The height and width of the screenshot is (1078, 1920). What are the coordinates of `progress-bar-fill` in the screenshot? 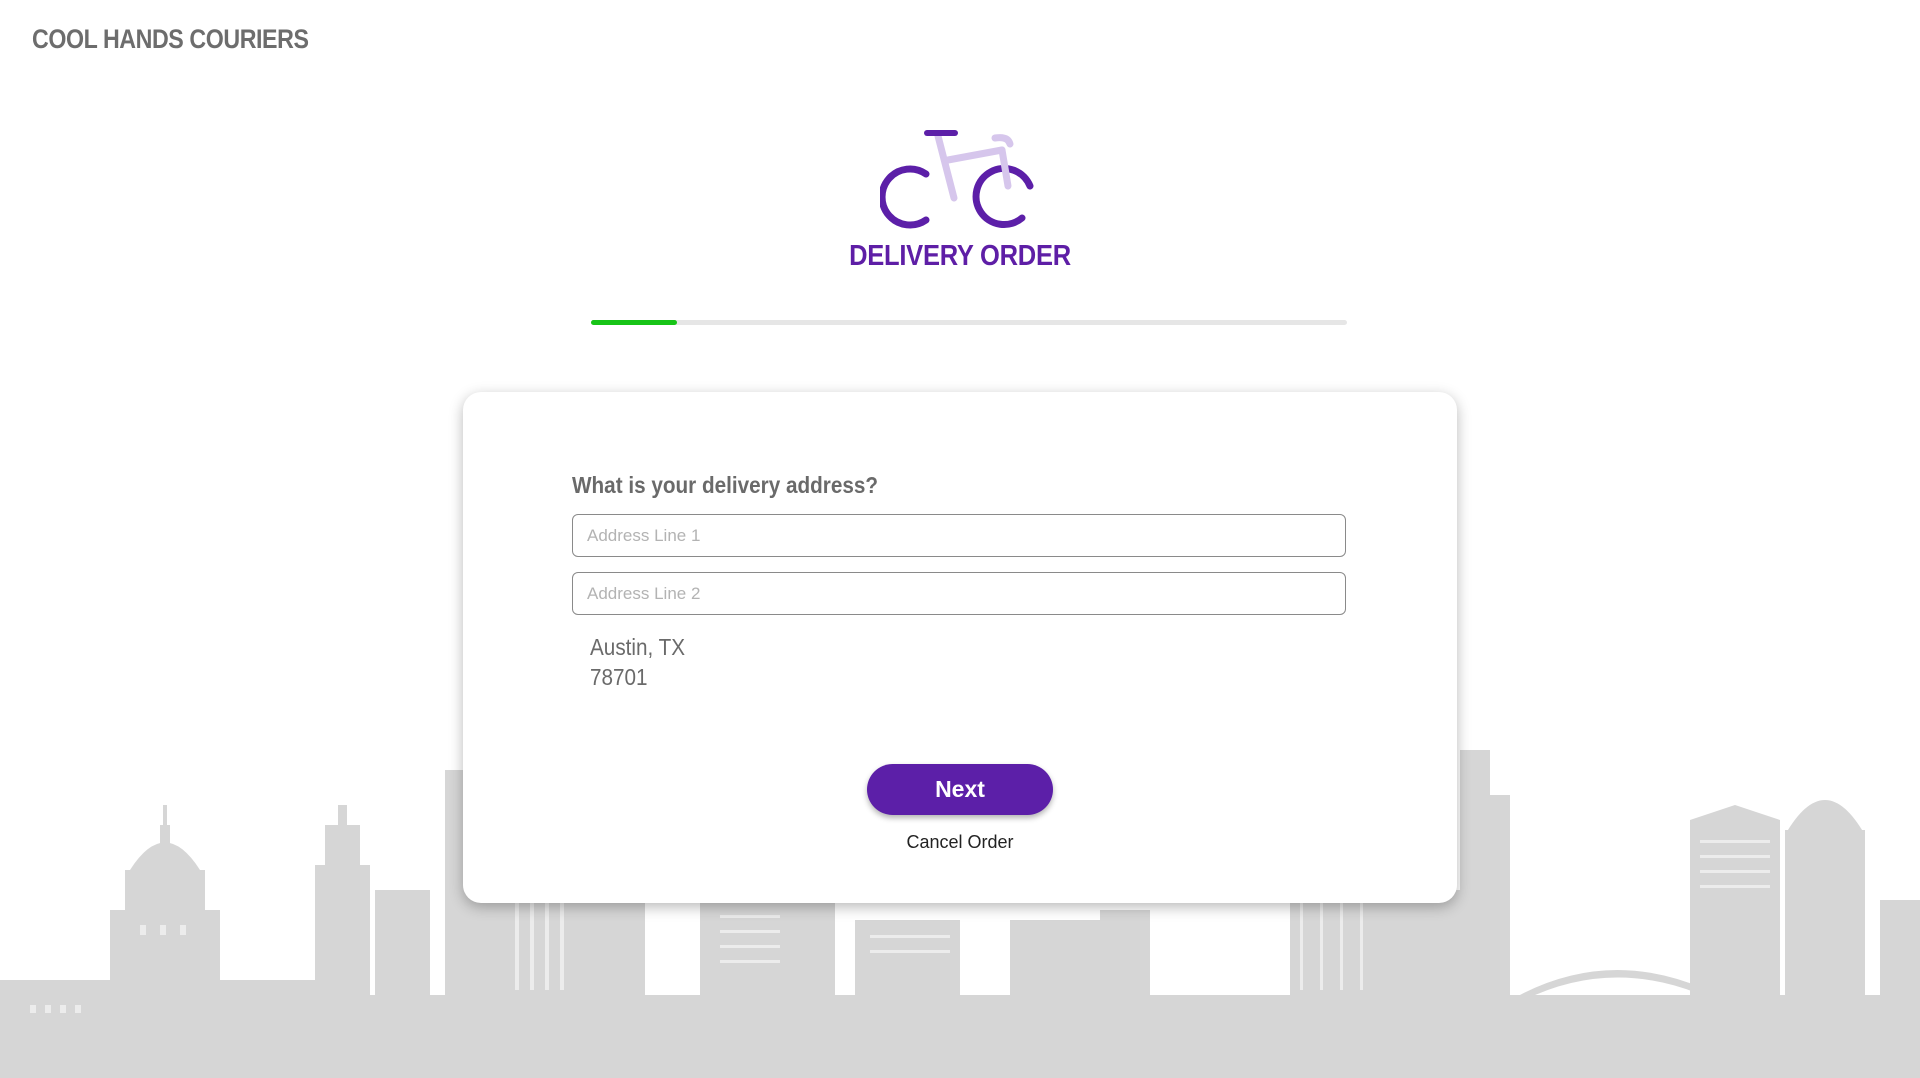 It's located at (634, 322).